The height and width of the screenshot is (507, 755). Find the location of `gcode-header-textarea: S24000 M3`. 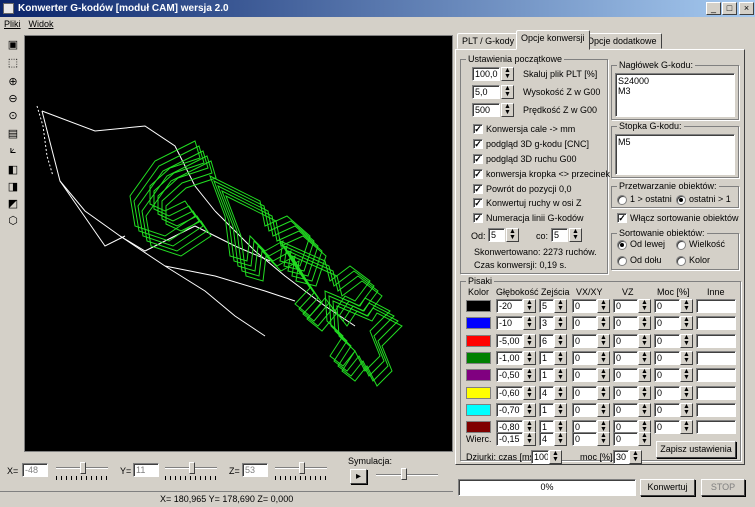

gcode-header-textarea: S24000 M3 is located at coordinates (675, 95).